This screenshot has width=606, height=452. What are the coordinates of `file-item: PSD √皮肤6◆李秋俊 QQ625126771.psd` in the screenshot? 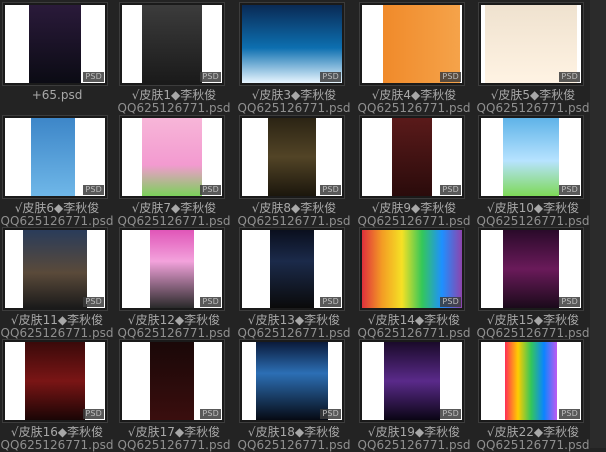 It's located at (57, 171).